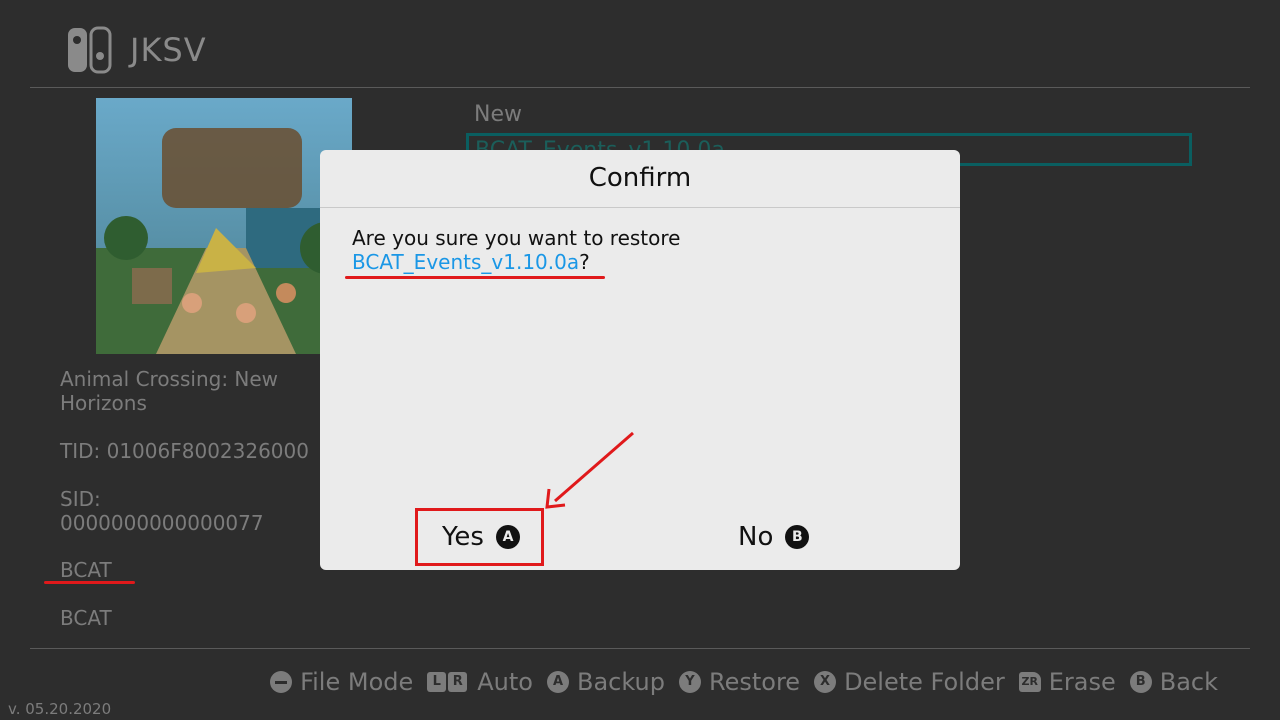 The height and width of the screenshot is (720, 1280). I want to click on hint-back-label: Back, so click(1188, 682).